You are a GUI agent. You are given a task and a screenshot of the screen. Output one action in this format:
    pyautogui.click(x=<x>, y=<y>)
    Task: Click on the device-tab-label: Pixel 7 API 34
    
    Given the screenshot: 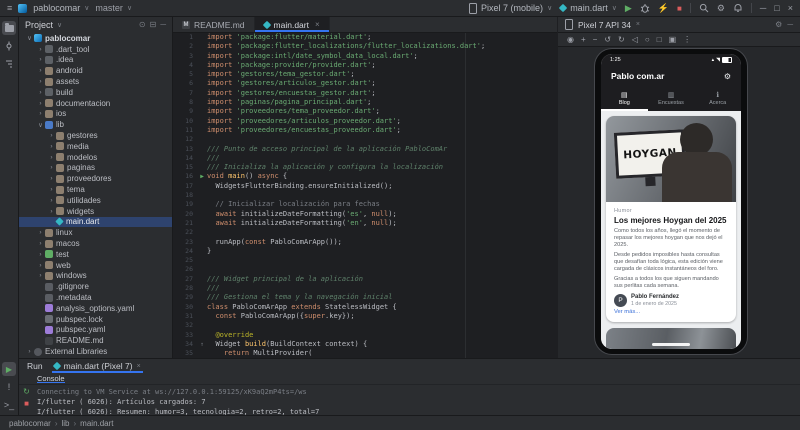 What is the action you would take?
    pyautogui.click(x=604, y=25)
    